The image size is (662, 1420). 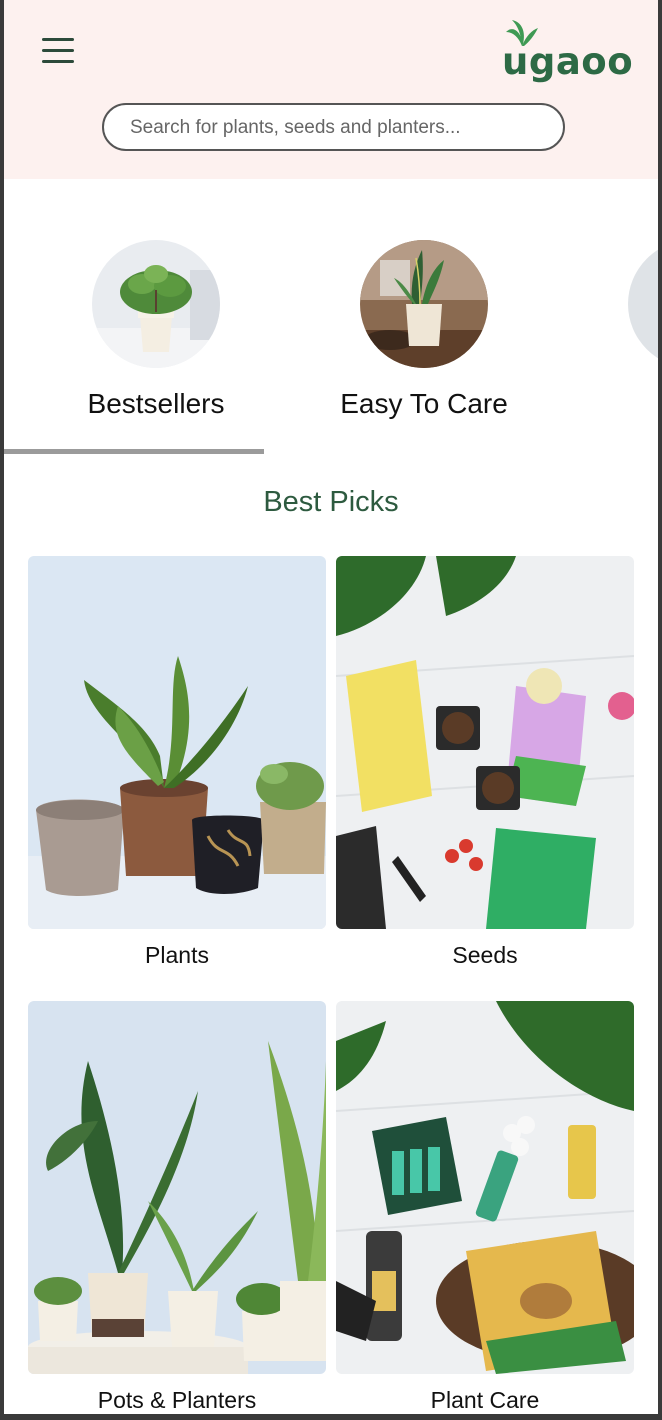 I want to click on category-xl: XL, so click(x=610, y=335).